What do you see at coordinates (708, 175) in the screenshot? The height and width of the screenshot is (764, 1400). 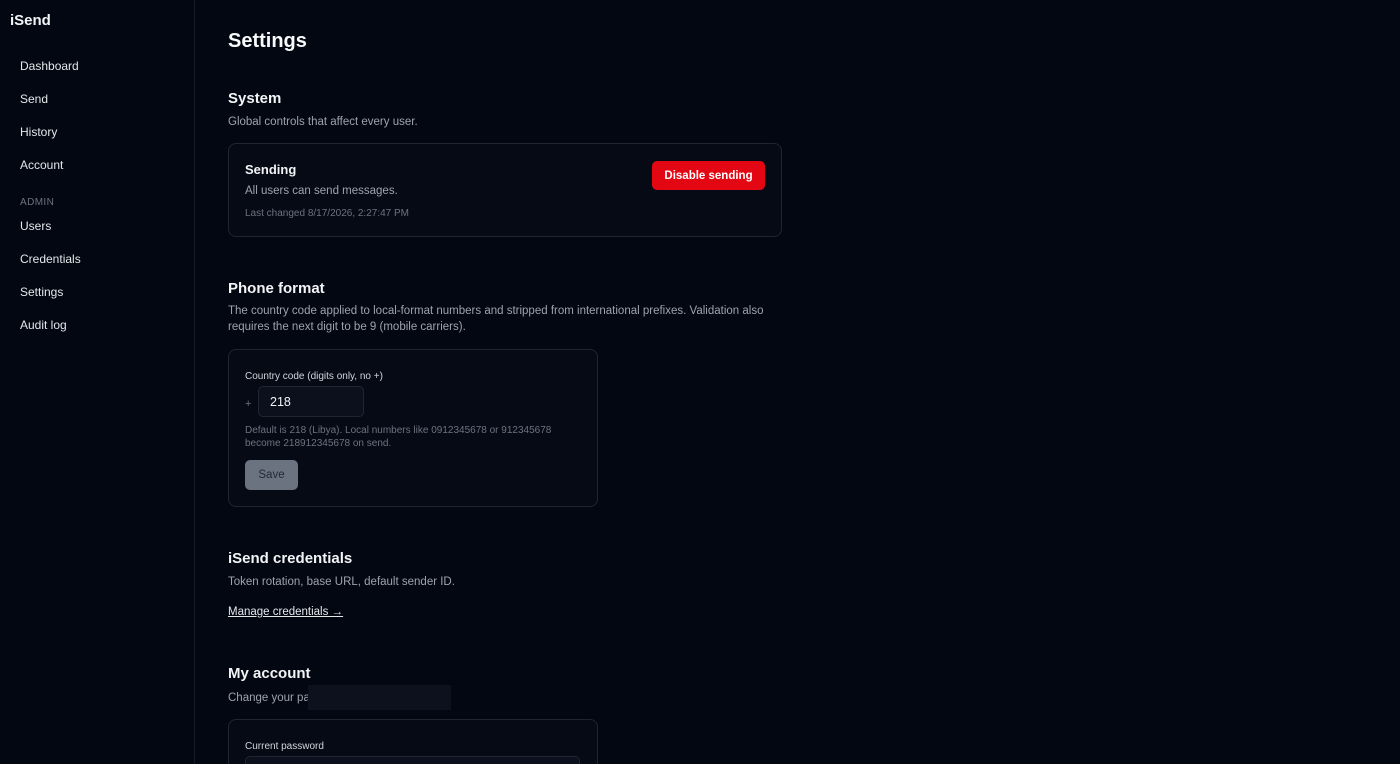 I see `disable-sending-button: Disable sending` at bounding box center [708, 175].